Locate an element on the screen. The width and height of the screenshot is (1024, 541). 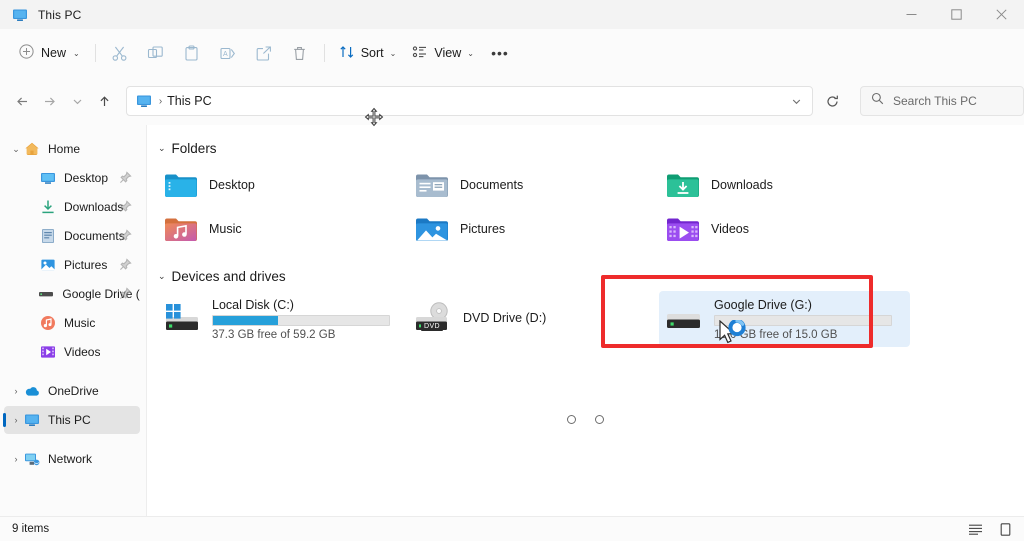
cut-button is located at coordinates (120, 53).